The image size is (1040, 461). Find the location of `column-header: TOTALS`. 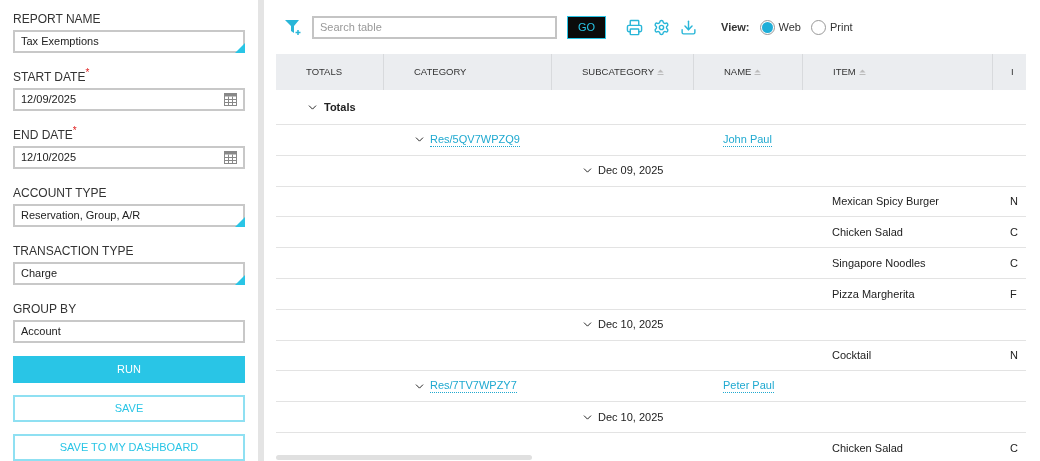

column-header: TOTALS is located at coordinates (329, 72).